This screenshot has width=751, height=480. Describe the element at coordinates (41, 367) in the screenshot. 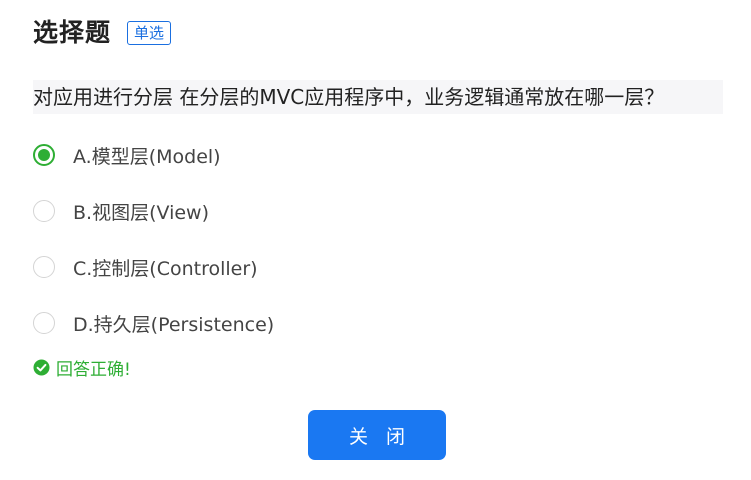

I see `check-circle-icon` at that location.